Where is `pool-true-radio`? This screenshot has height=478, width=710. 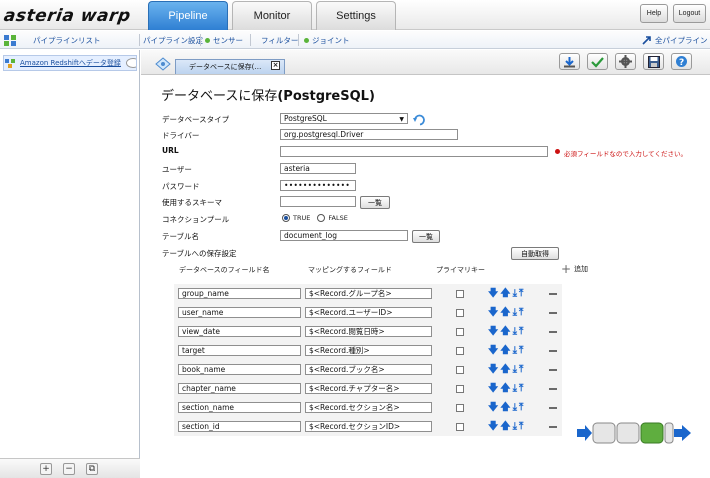 pool-true-radio is located at coordinates (286, 218).